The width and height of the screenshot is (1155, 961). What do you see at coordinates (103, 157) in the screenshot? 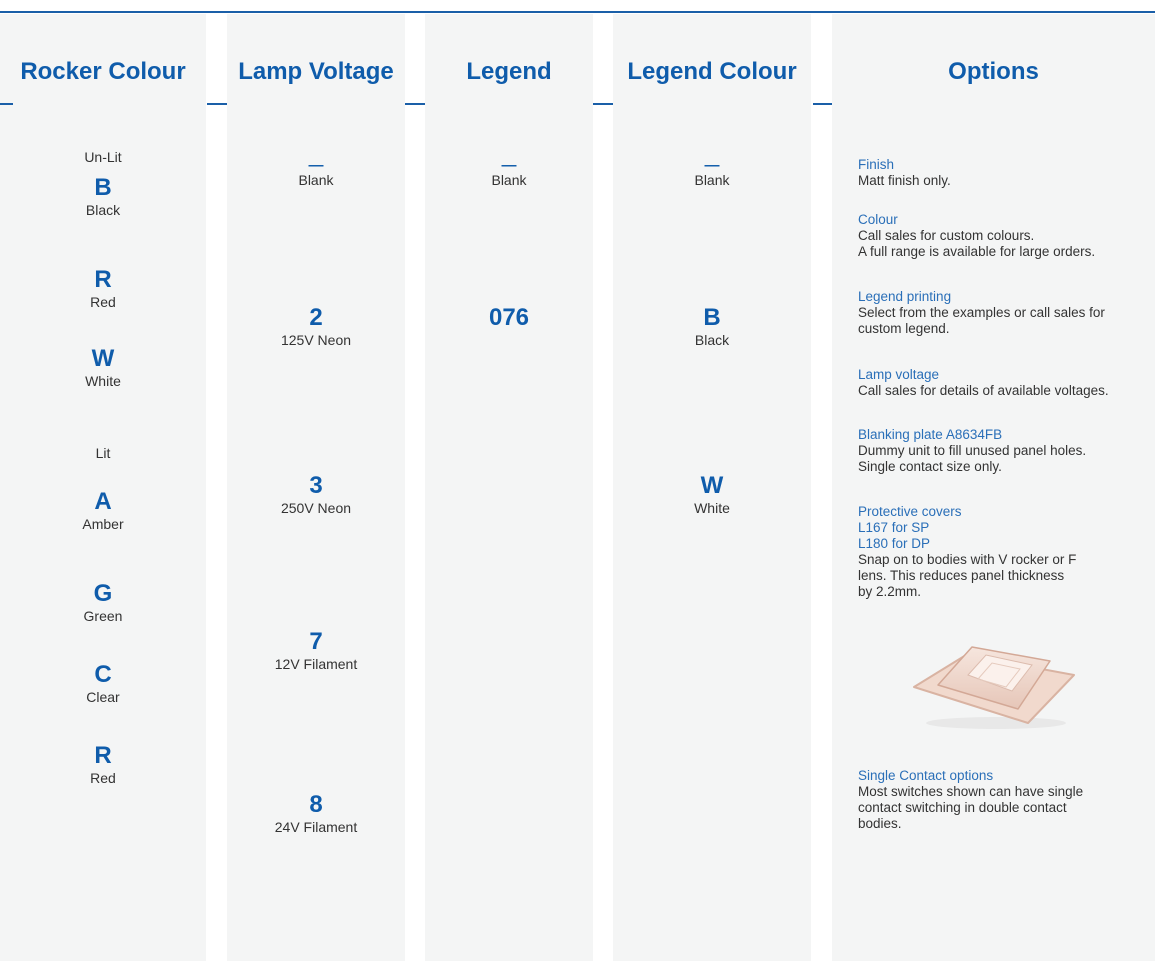
I see `unlit-label: Un-Lit` at bounding box center [103, 157].